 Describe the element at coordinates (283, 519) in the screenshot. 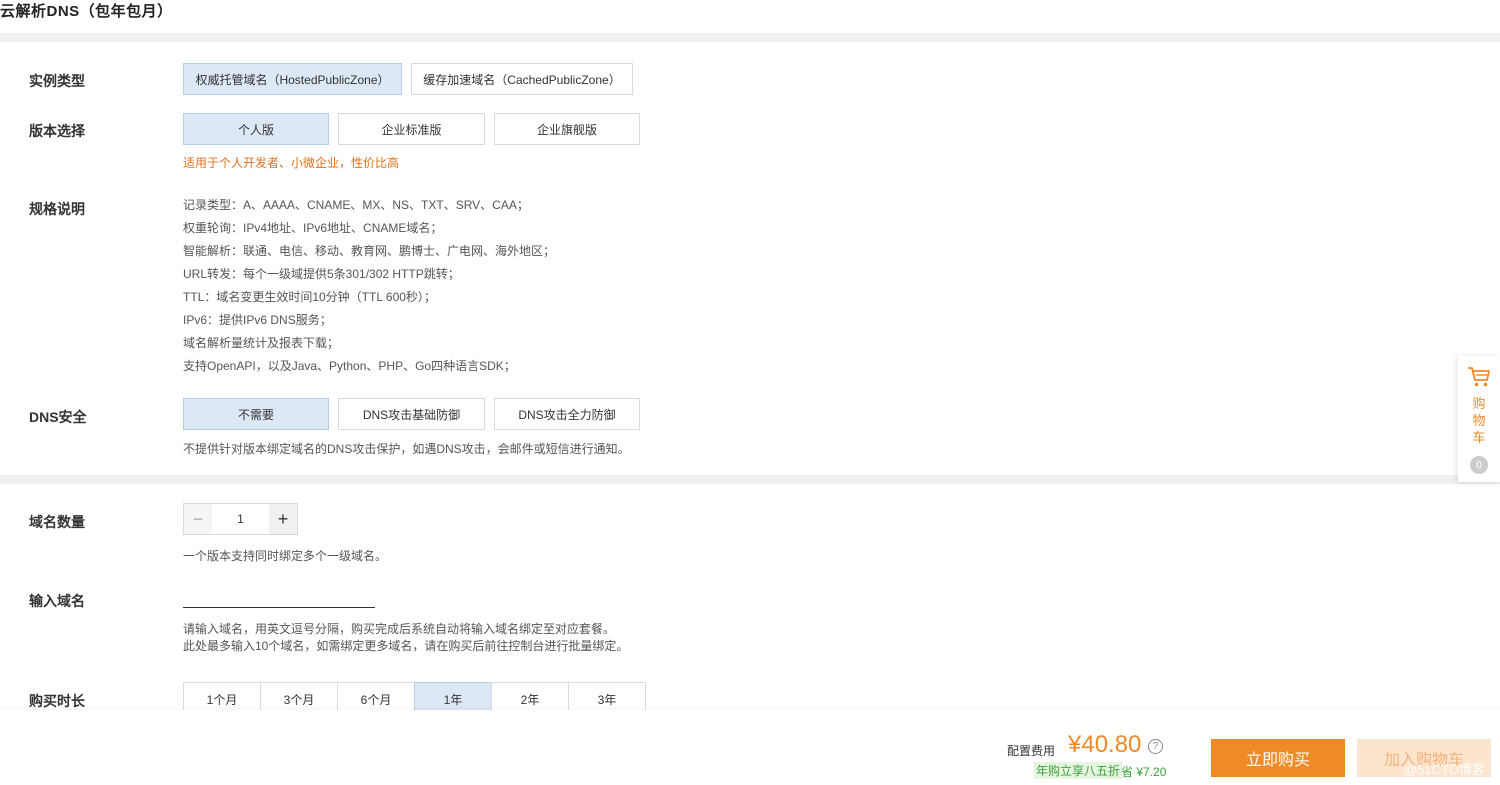

I see `increment-button: +` at that location.